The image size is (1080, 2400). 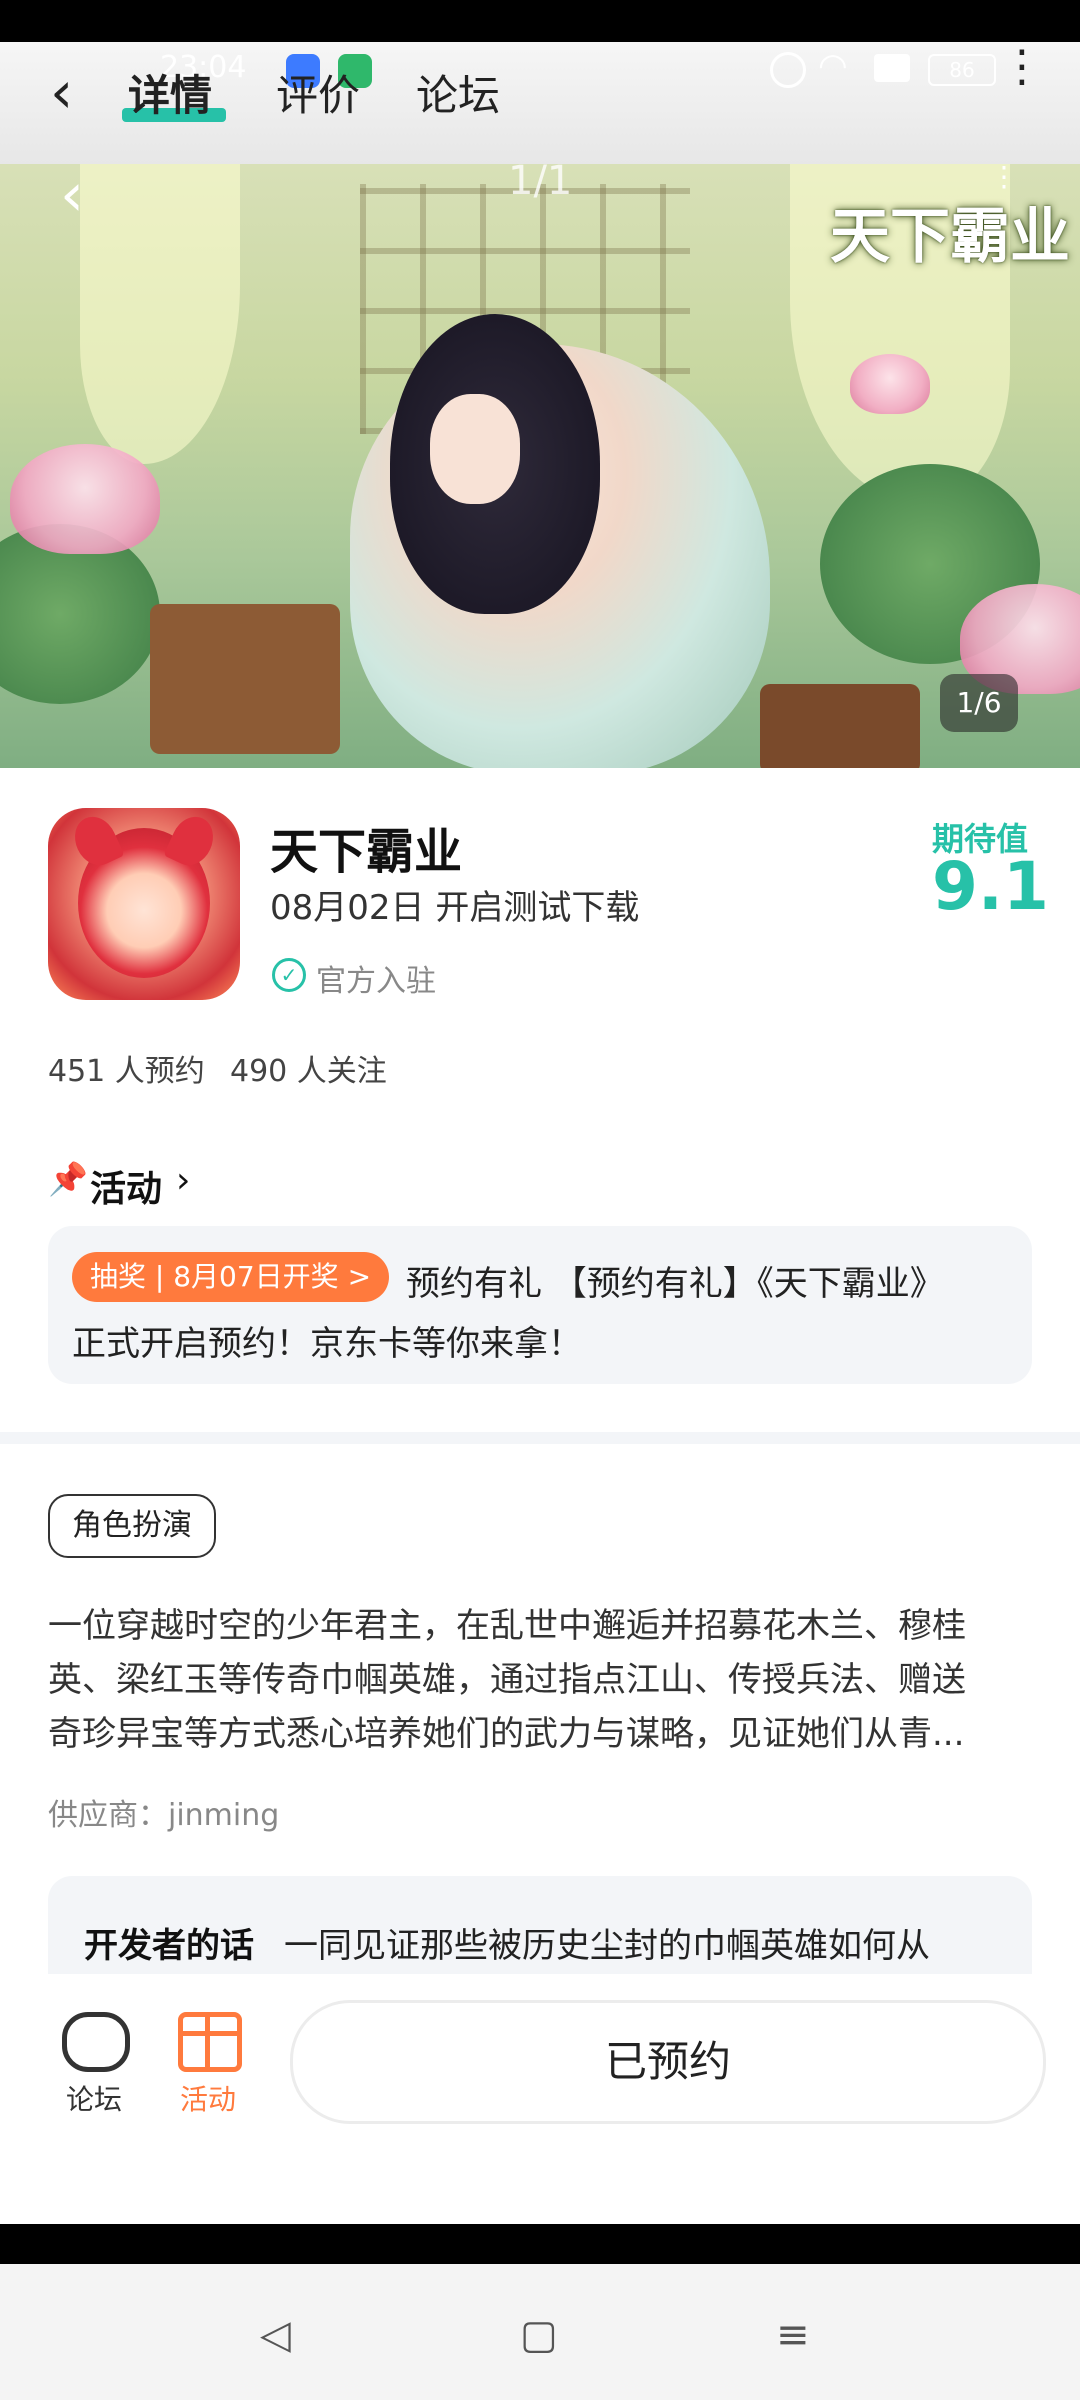 I want to click on test-date: 08月02日 开启测试下载, so click(x=455, y=908).